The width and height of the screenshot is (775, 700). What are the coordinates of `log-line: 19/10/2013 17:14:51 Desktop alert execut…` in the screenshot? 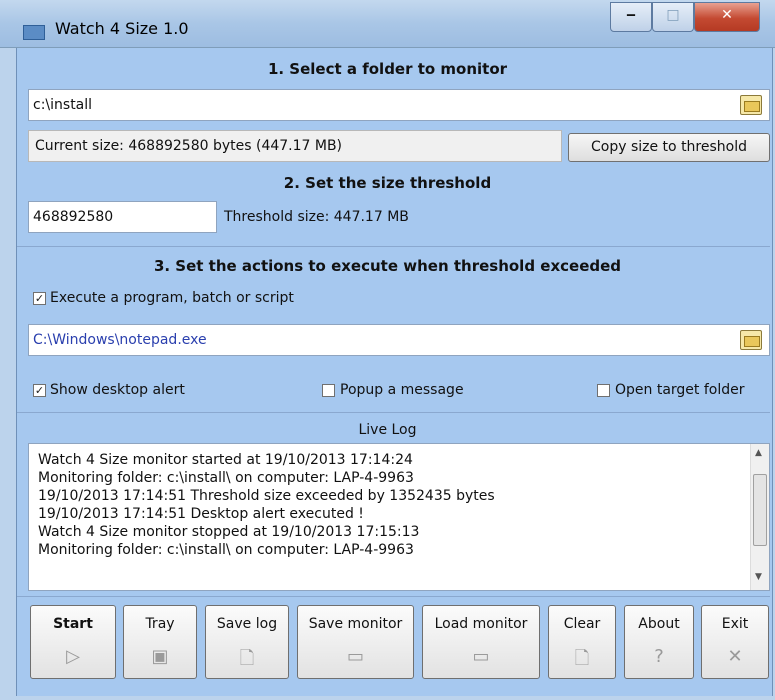 It's located at (201, 514).